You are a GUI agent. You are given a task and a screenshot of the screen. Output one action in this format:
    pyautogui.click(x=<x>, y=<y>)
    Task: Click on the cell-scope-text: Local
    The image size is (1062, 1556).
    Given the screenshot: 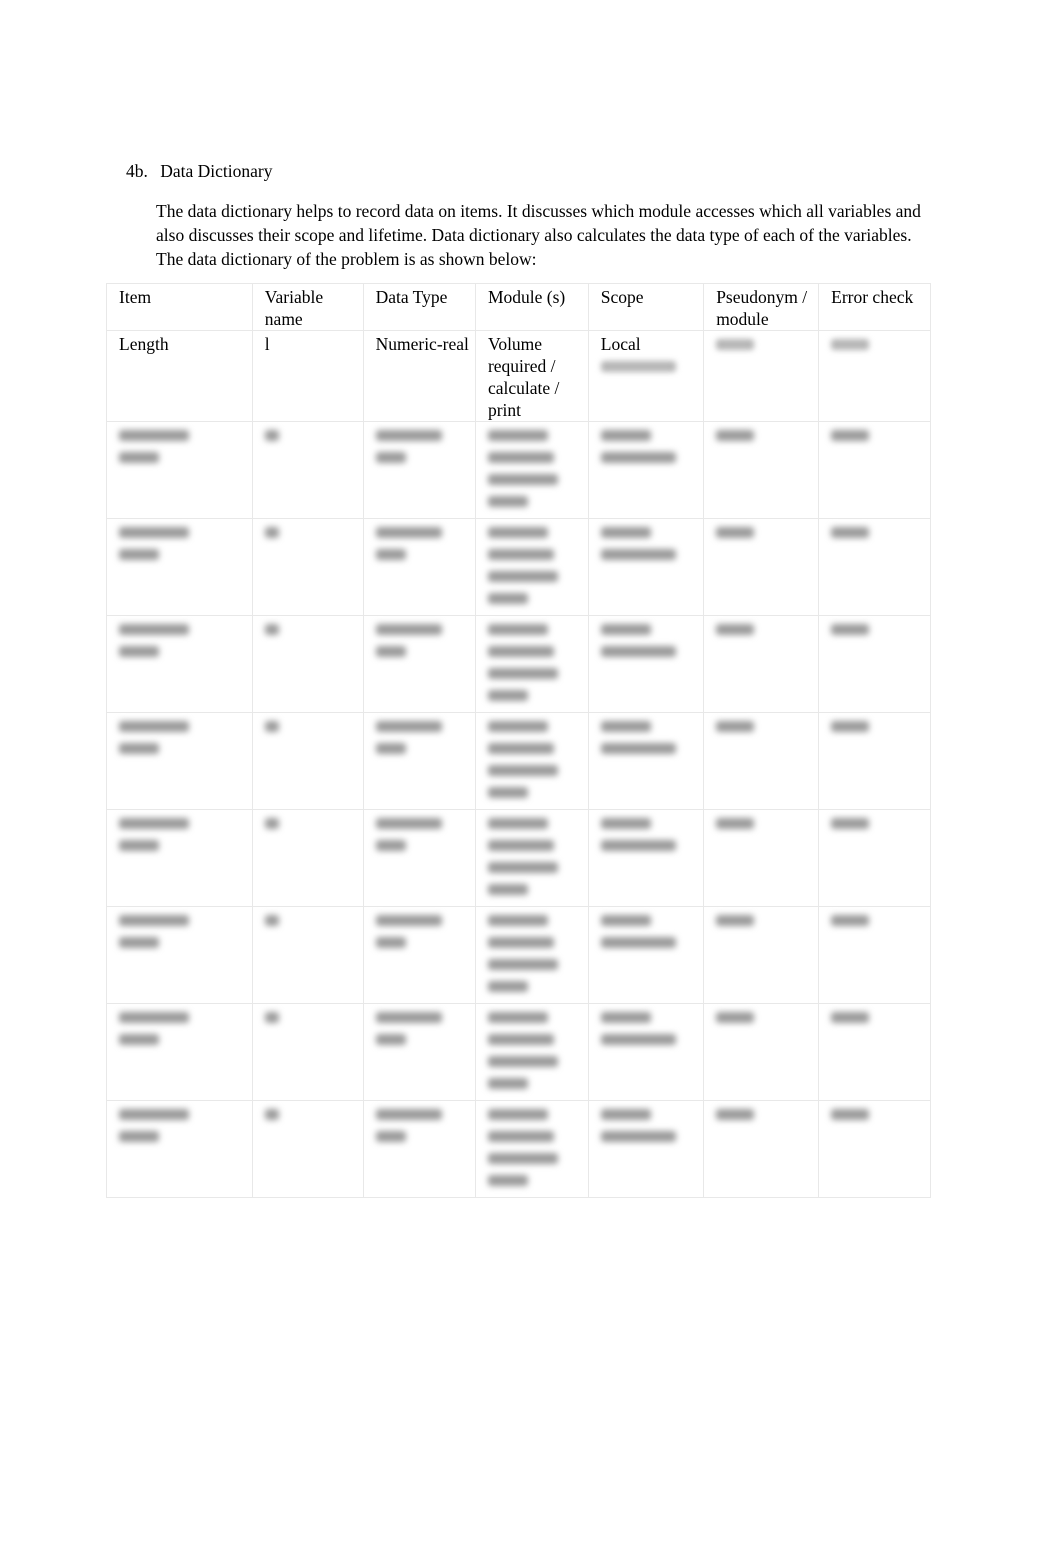 What is the action you would take?
    pyautogui.click(x=620, y=344)
    